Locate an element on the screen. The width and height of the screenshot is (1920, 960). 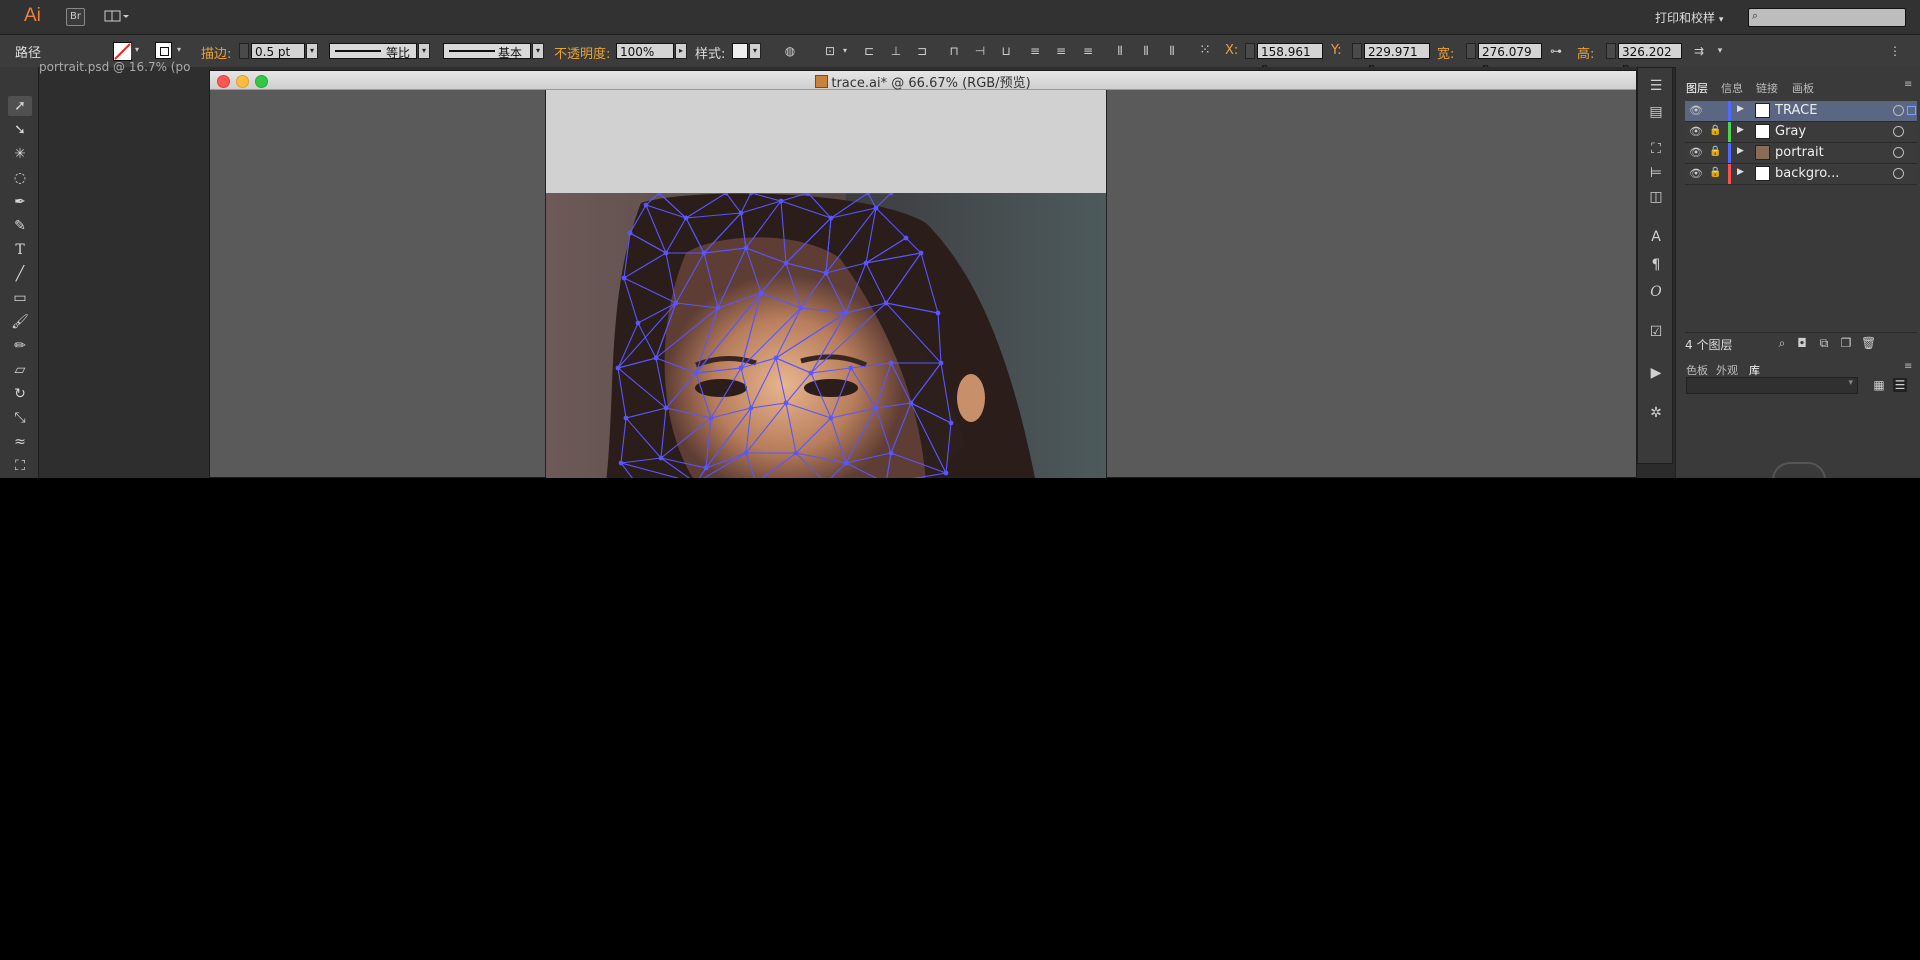
graphic-style-swatch is located at coordinates (740, 51).